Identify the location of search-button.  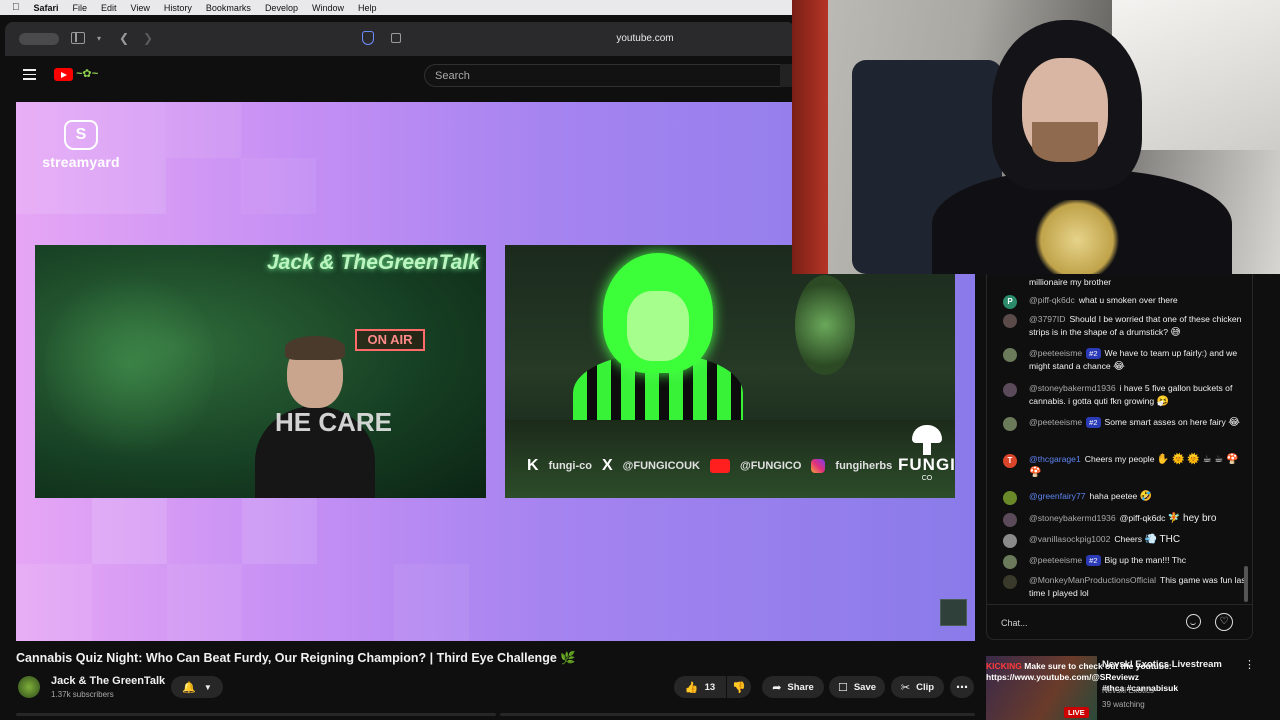
(786, 75).